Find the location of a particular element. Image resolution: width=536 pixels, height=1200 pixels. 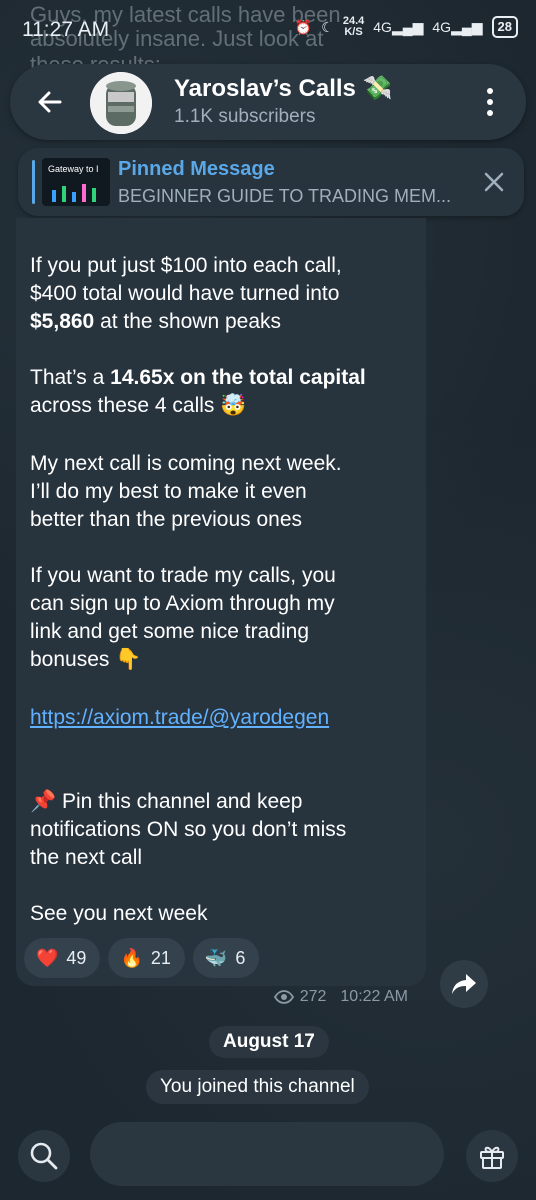

status-time: 11:27 AM is located at coordinates (66, 29).